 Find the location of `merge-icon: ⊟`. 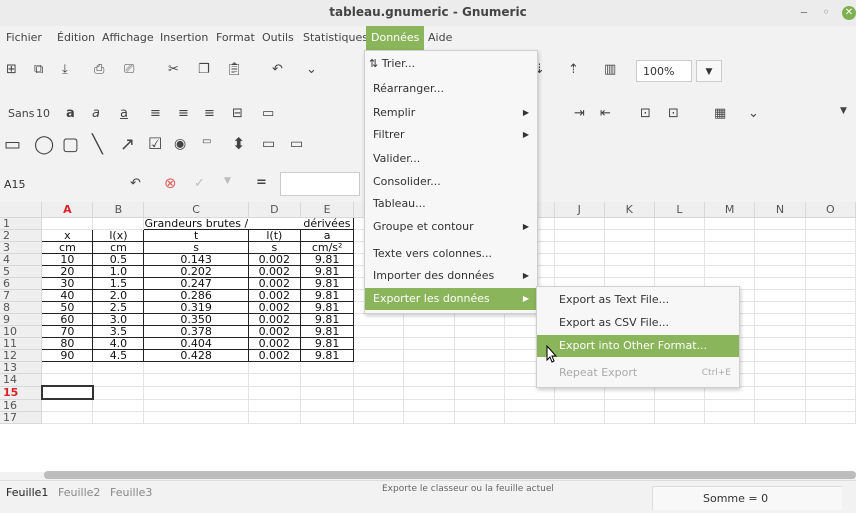

merge-icon: ⊟ is located at coordinates (237, 113).